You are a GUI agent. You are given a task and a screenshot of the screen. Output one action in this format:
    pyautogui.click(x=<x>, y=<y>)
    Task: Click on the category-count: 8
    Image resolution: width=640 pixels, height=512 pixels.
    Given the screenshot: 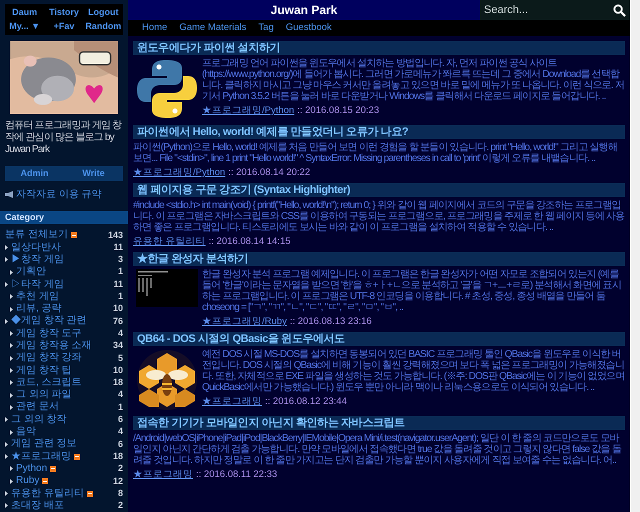 What is the action you would take?
    pyautogui.click(x=120, y=493)
    